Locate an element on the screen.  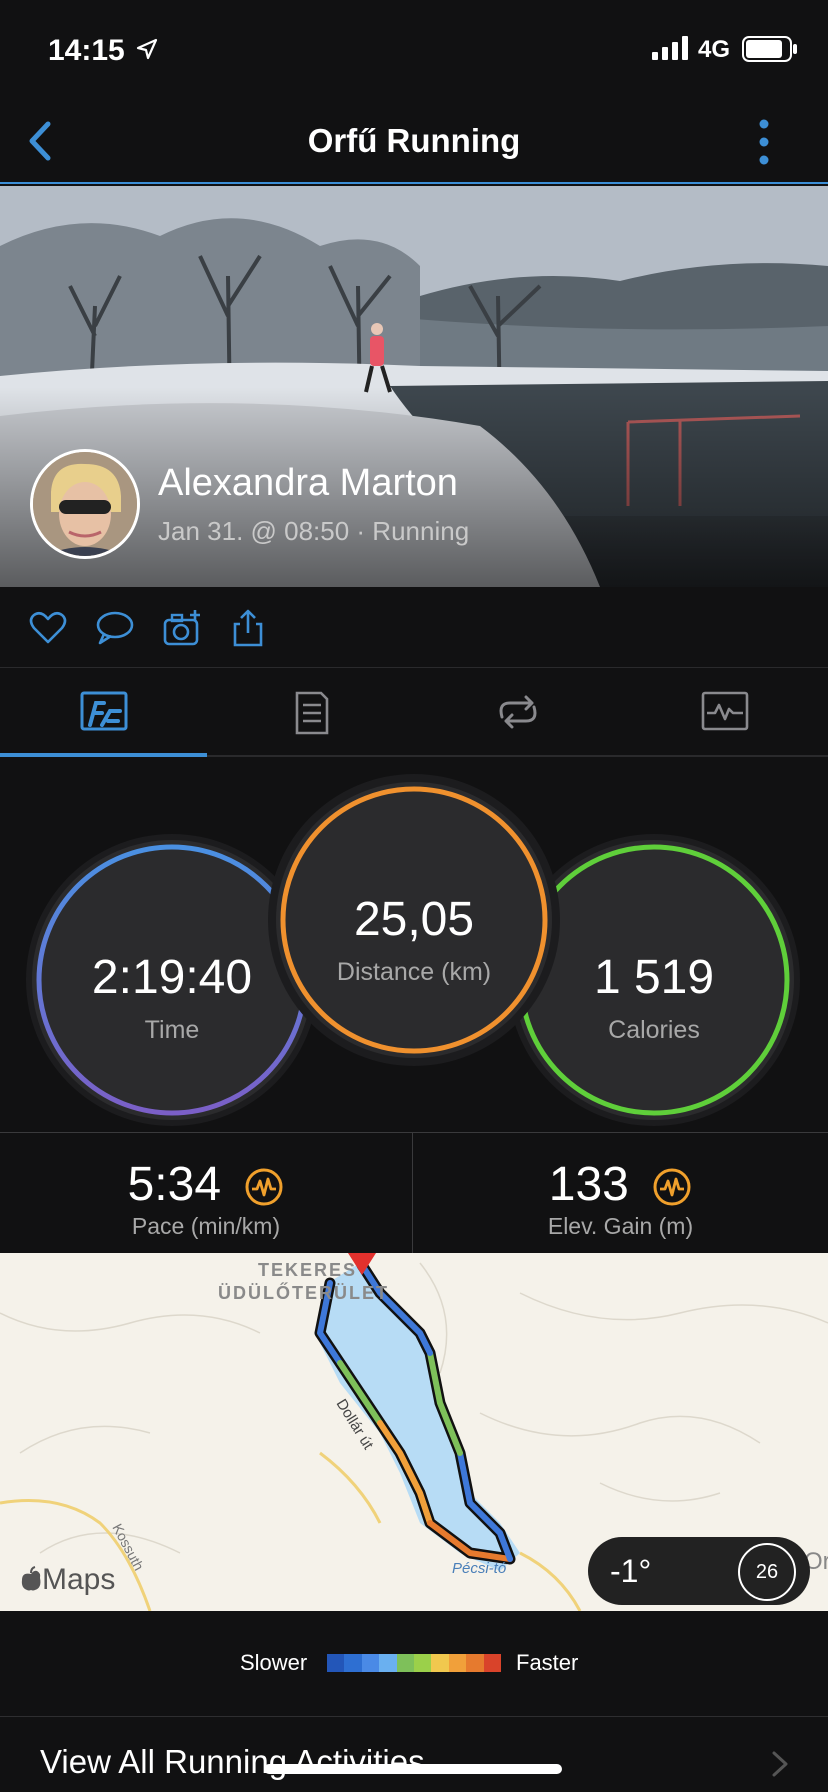
view-all-activities-row: View All Running Activities is located at coordinates (414, 1754).